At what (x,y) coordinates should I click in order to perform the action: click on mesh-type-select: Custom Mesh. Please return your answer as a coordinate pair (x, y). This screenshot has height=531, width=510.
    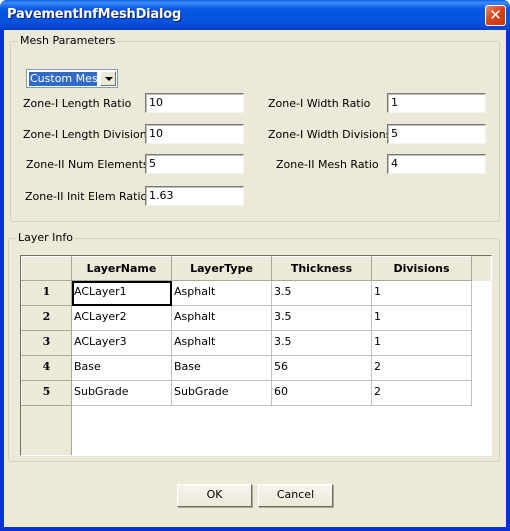
    Looking at the image, I should click on (72, 78).